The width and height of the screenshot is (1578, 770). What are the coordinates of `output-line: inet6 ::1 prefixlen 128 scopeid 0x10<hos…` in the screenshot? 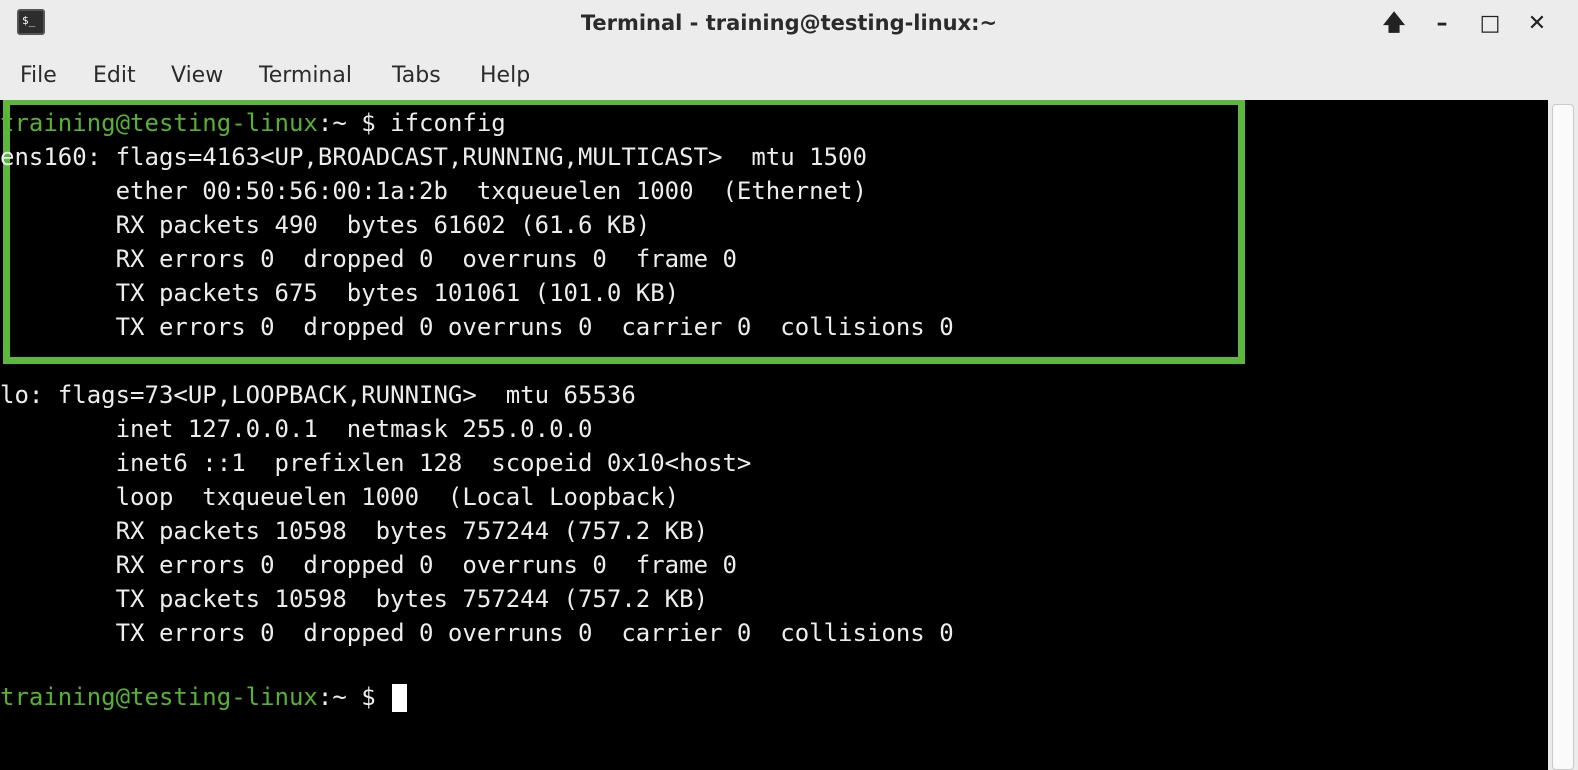 It's located at (376, 463).